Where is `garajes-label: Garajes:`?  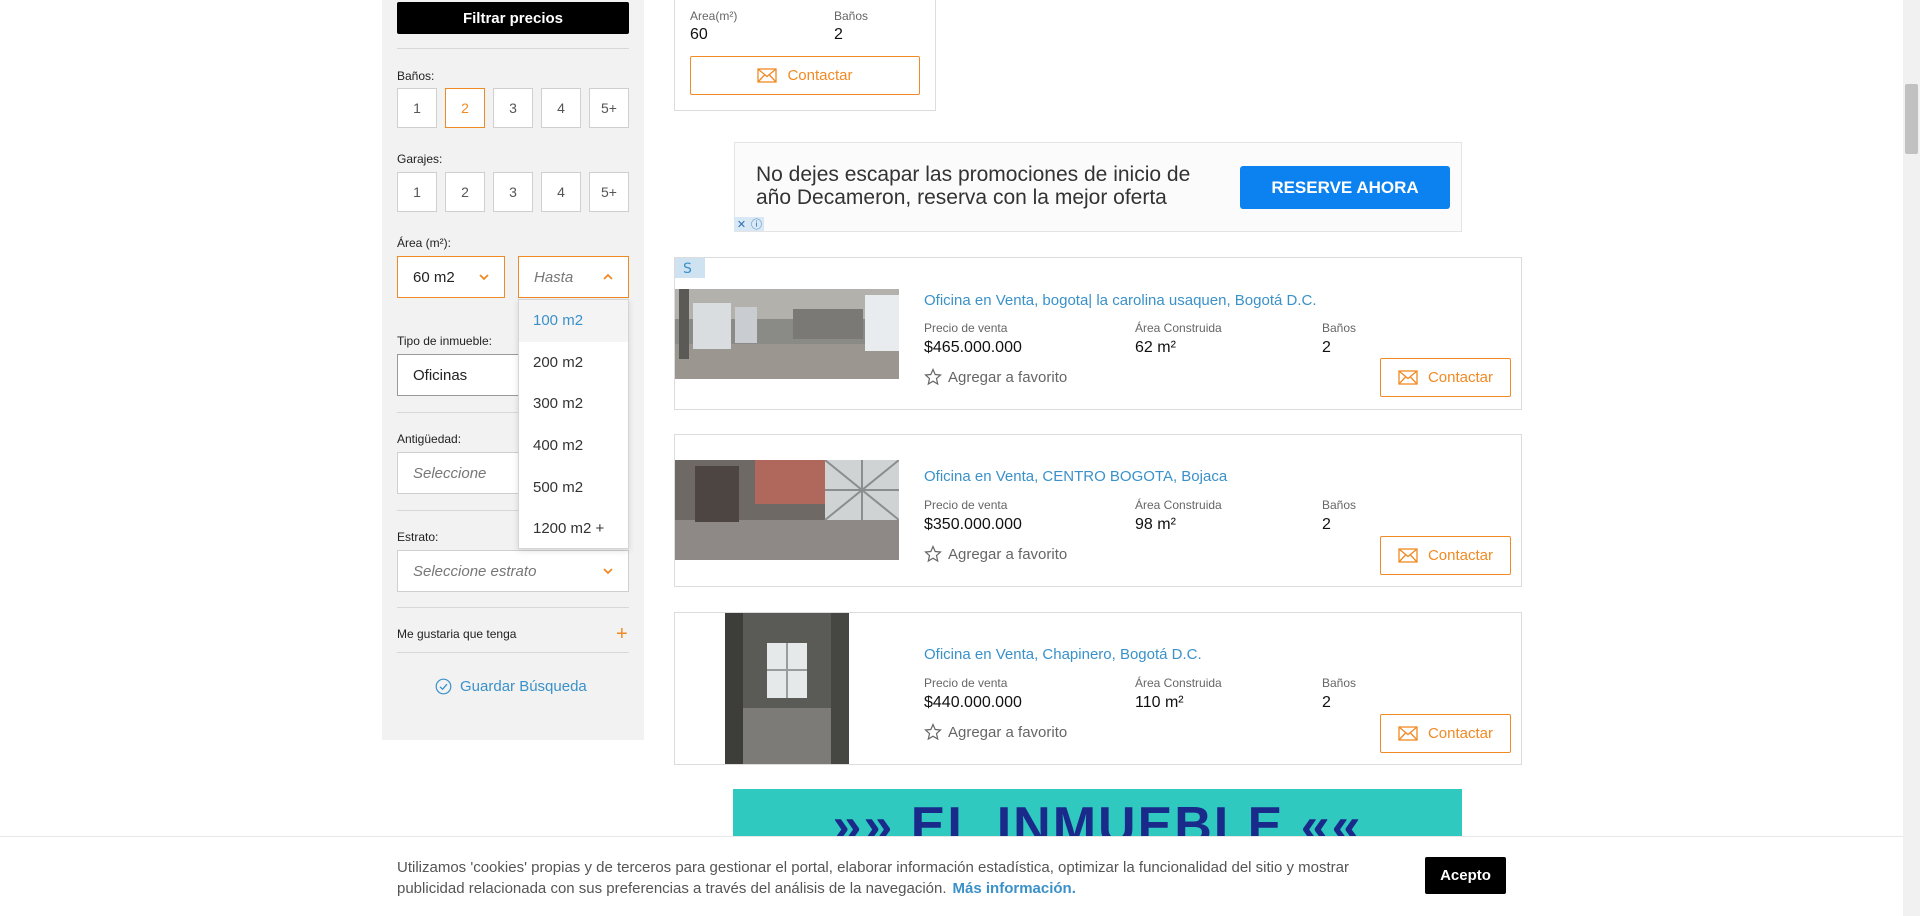
garajes-label: Garajes: is located at coordinates (420, 159).